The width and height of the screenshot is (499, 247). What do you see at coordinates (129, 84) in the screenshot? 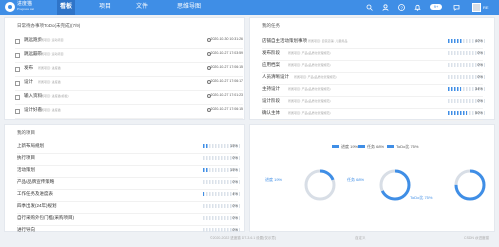
I see `todo-item: 设计 所属项目: 进度猫 2020-10-27 17:06:17` at bounding box center [129, 84].